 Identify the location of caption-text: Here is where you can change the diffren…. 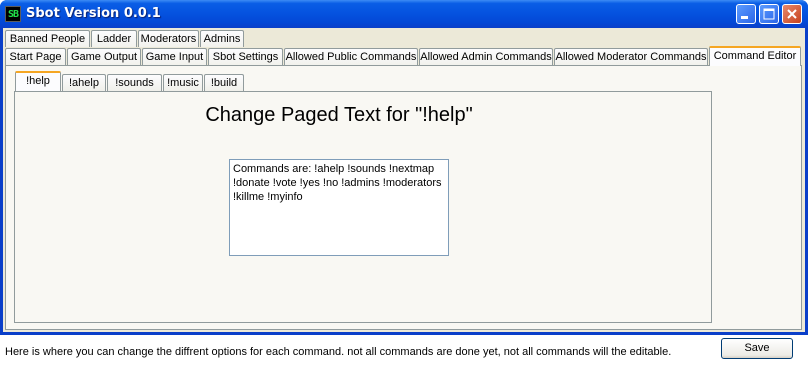
(338, 352).